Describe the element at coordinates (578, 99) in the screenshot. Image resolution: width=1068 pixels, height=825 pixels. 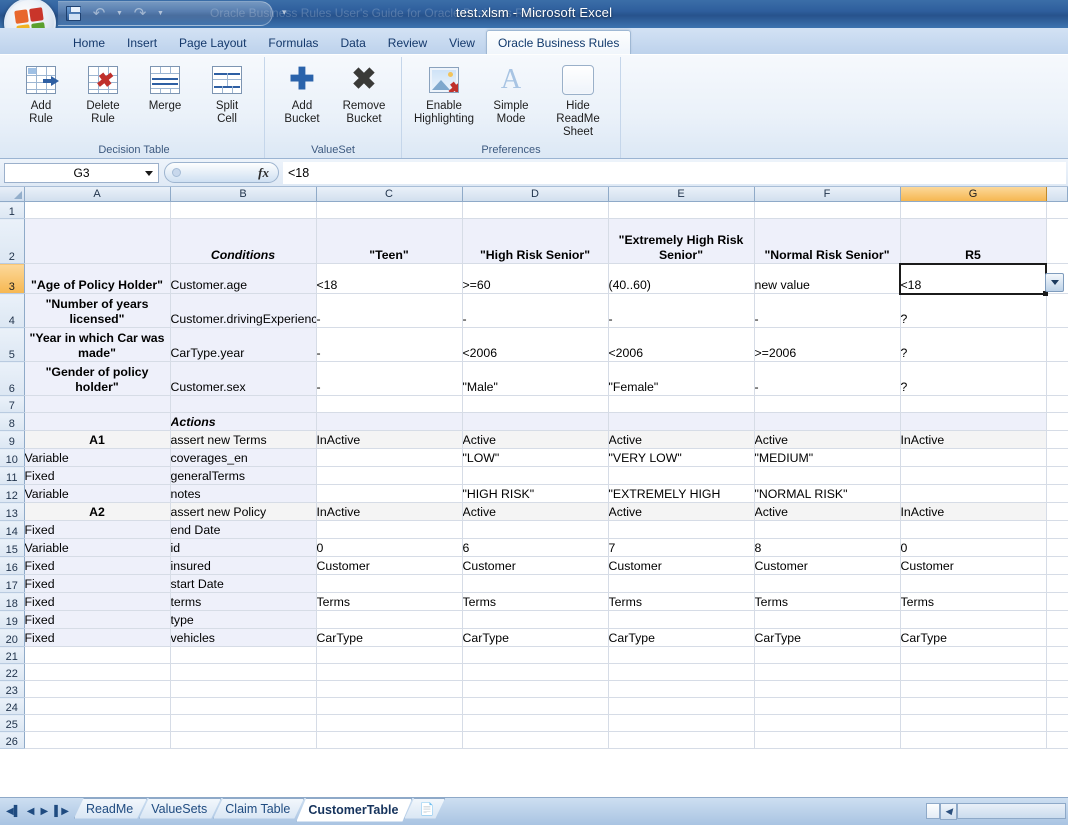
I see `hide-readme-sheet-button: Hide ReadMe Sheet` at that location.